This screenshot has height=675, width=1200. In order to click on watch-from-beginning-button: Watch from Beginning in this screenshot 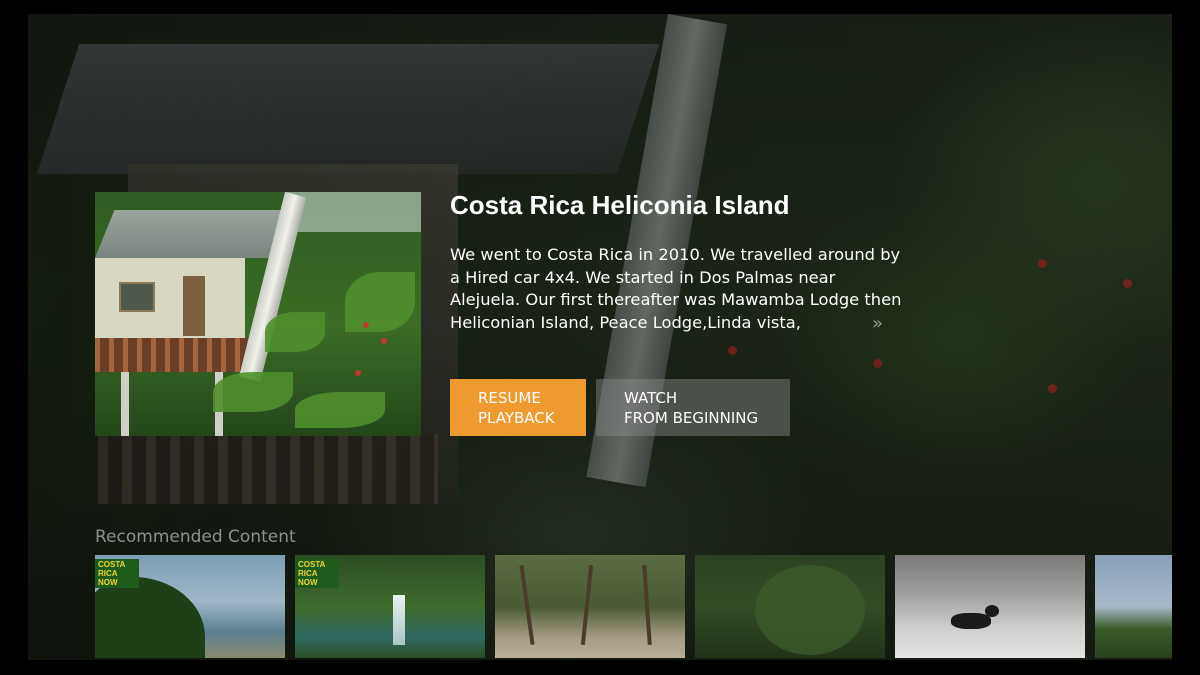, I will do `click(693, 407)`.